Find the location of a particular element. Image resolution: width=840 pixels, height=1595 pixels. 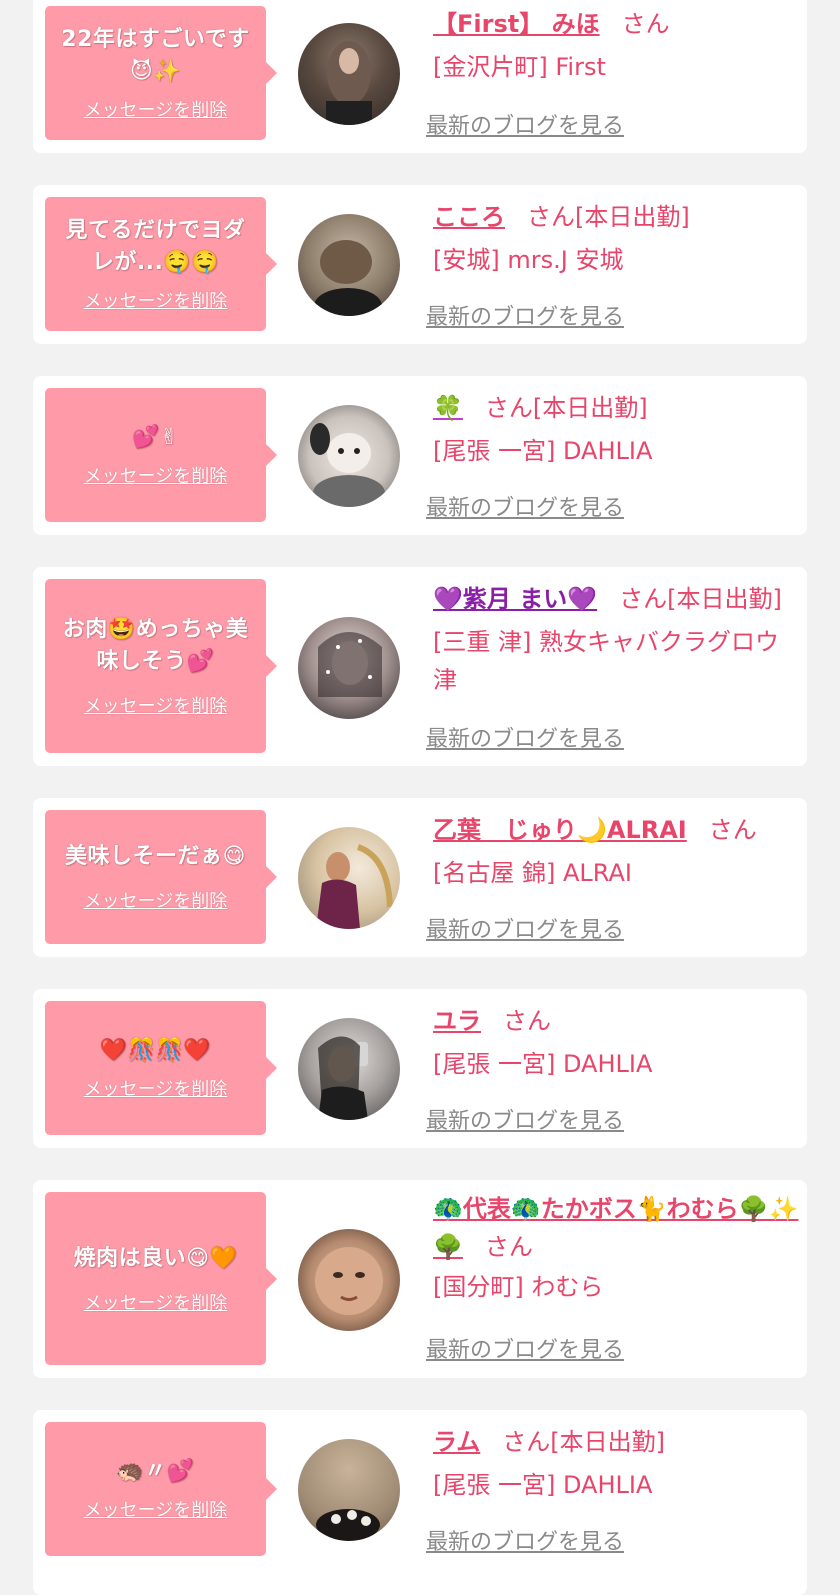

cast-info: ラム さん[本日出勤] [尾張 一宮] DAHLIA is located at coordinates (618, 1463).